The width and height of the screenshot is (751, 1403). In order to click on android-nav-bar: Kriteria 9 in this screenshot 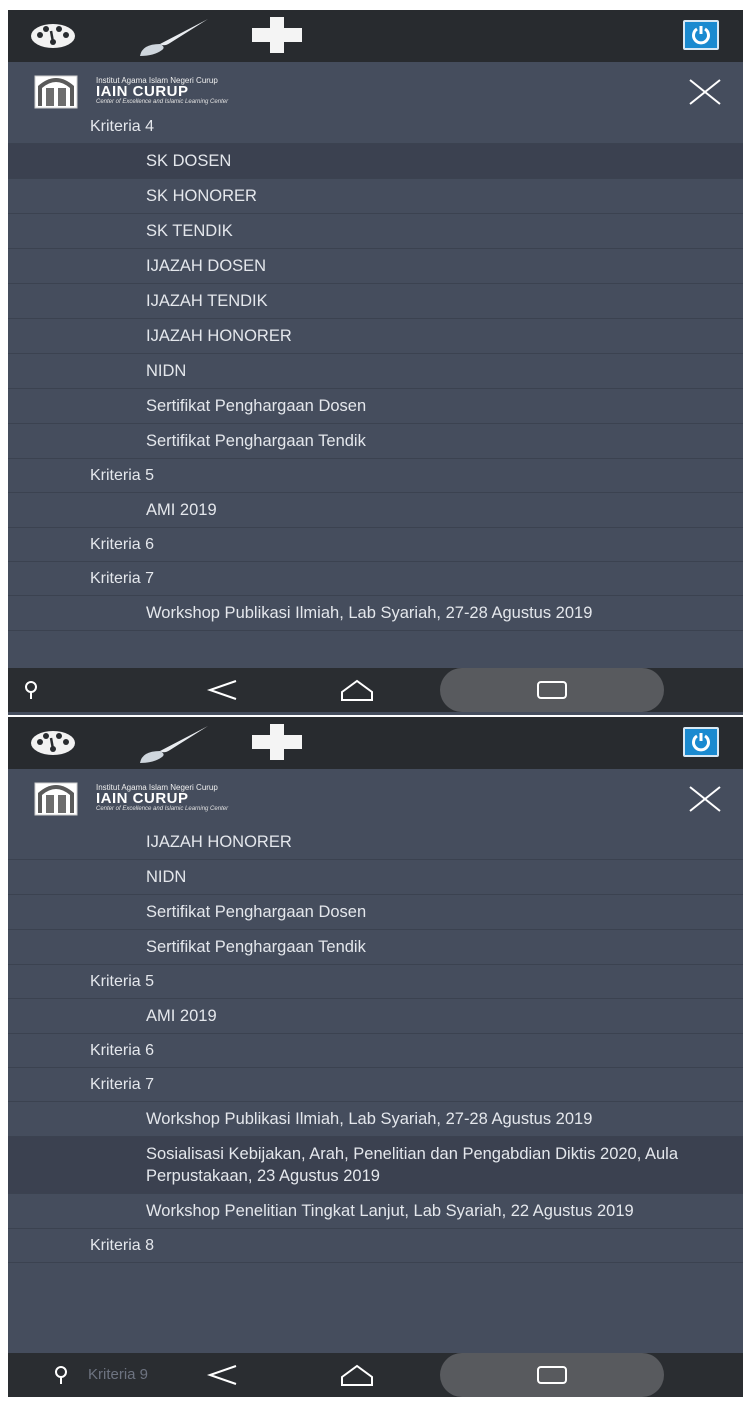, I will do `click(375, 1375)`.